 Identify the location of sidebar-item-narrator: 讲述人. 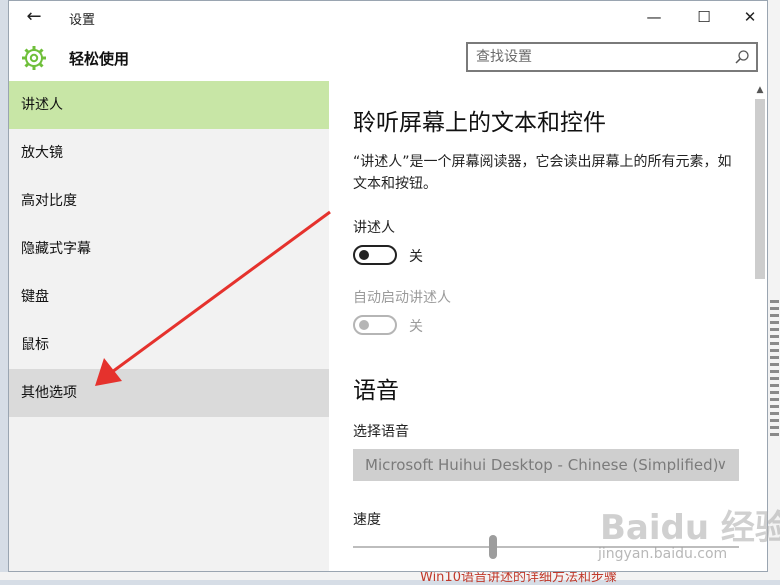
(169, 105).